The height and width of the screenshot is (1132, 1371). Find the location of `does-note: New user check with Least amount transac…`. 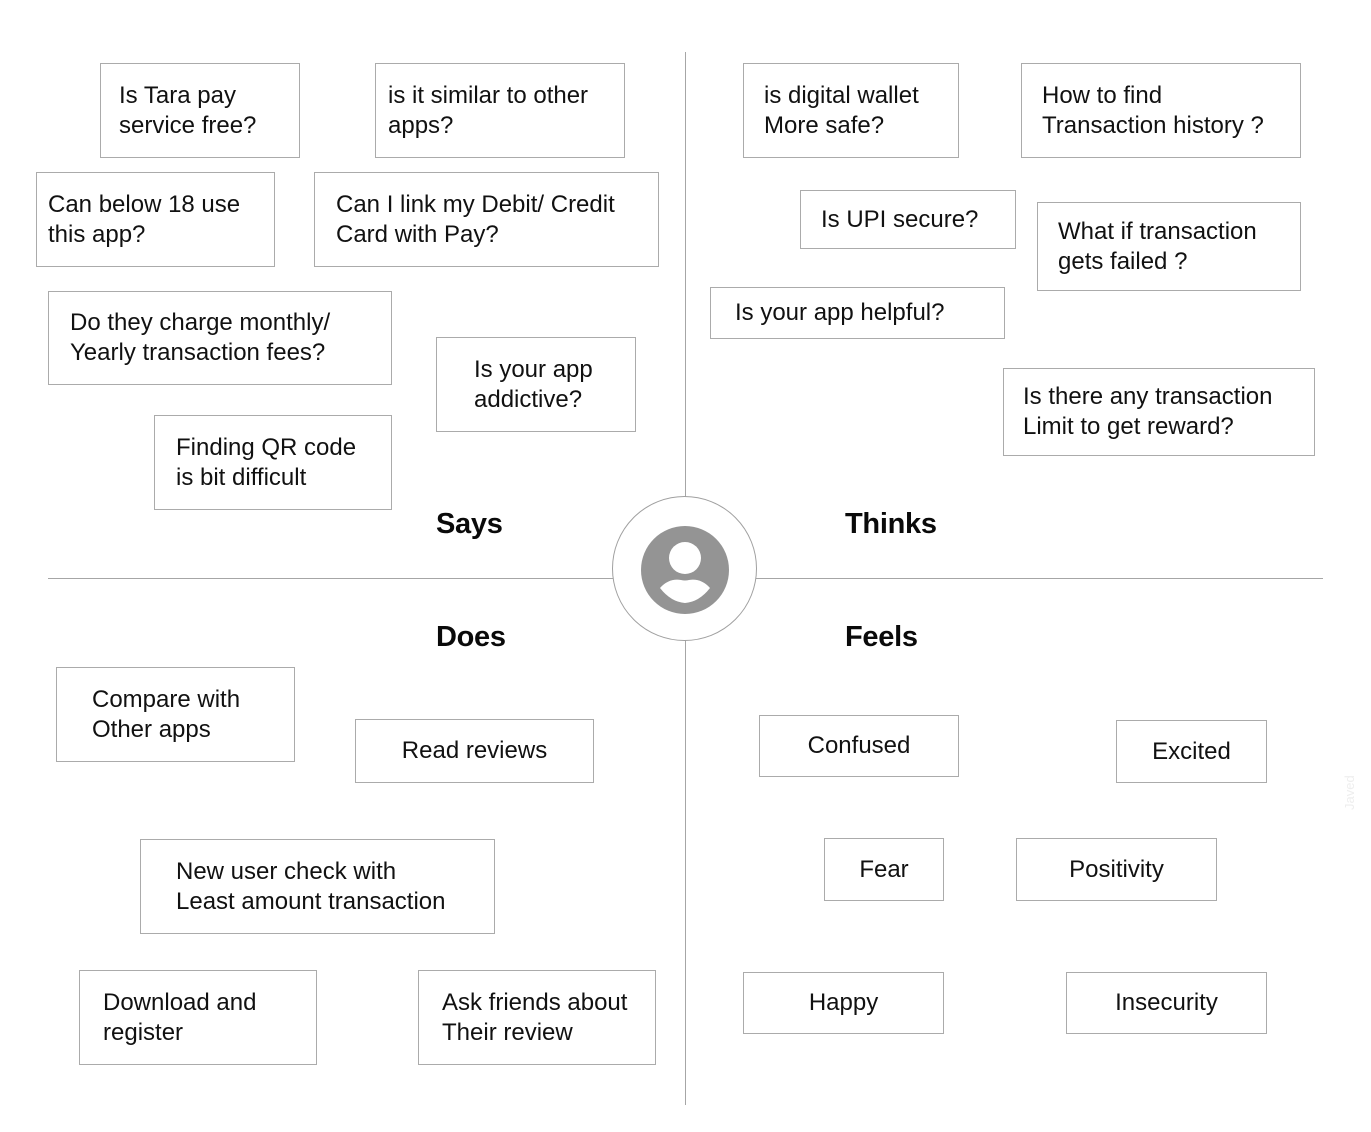

does-note: New user check with Least amount transac… is located at coordinates (317, 886).